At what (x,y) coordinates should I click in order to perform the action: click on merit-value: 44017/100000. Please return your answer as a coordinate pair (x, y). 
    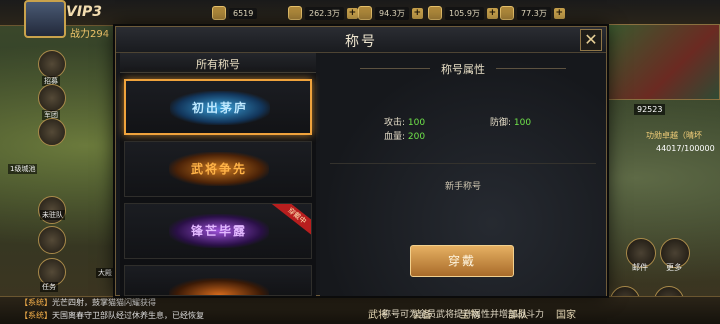
    Looking at the image, I should click on (685, 148).